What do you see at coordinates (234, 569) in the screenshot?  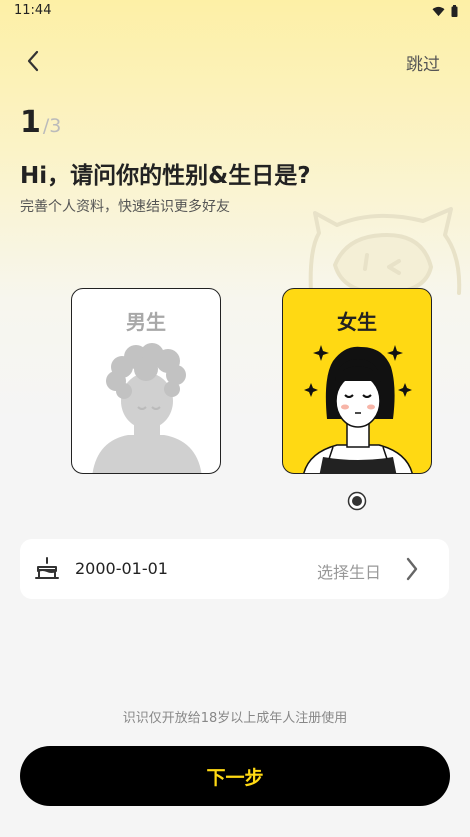 I see `birthday-selector: 2000-01-01 选择生日` at bounding box center [234, 569].